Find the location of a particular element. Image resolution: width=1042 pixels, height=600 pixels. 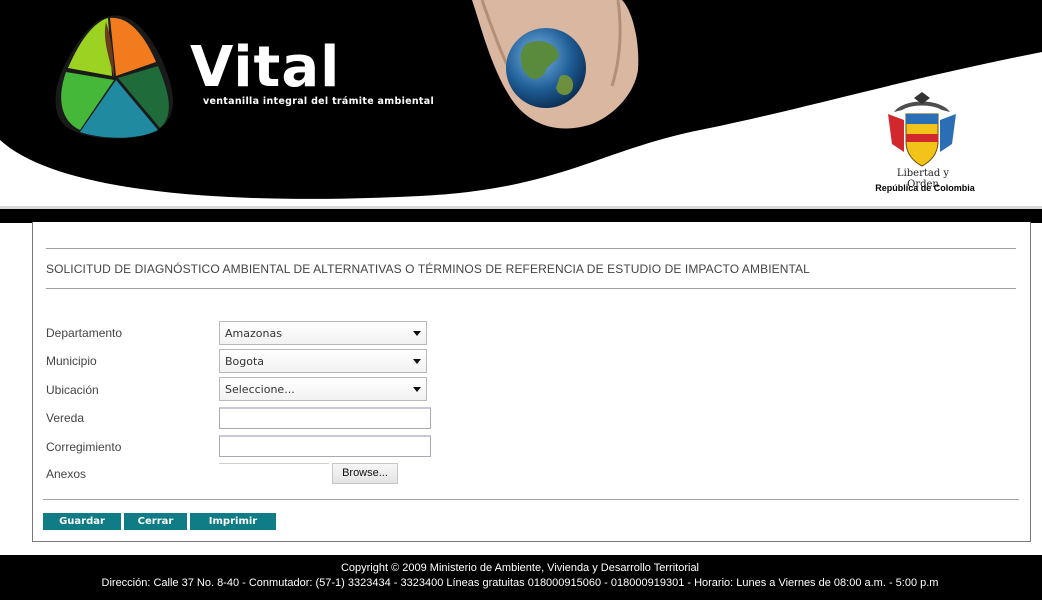

imprimir-button: Imprimir is located at coordinates (233, 521).